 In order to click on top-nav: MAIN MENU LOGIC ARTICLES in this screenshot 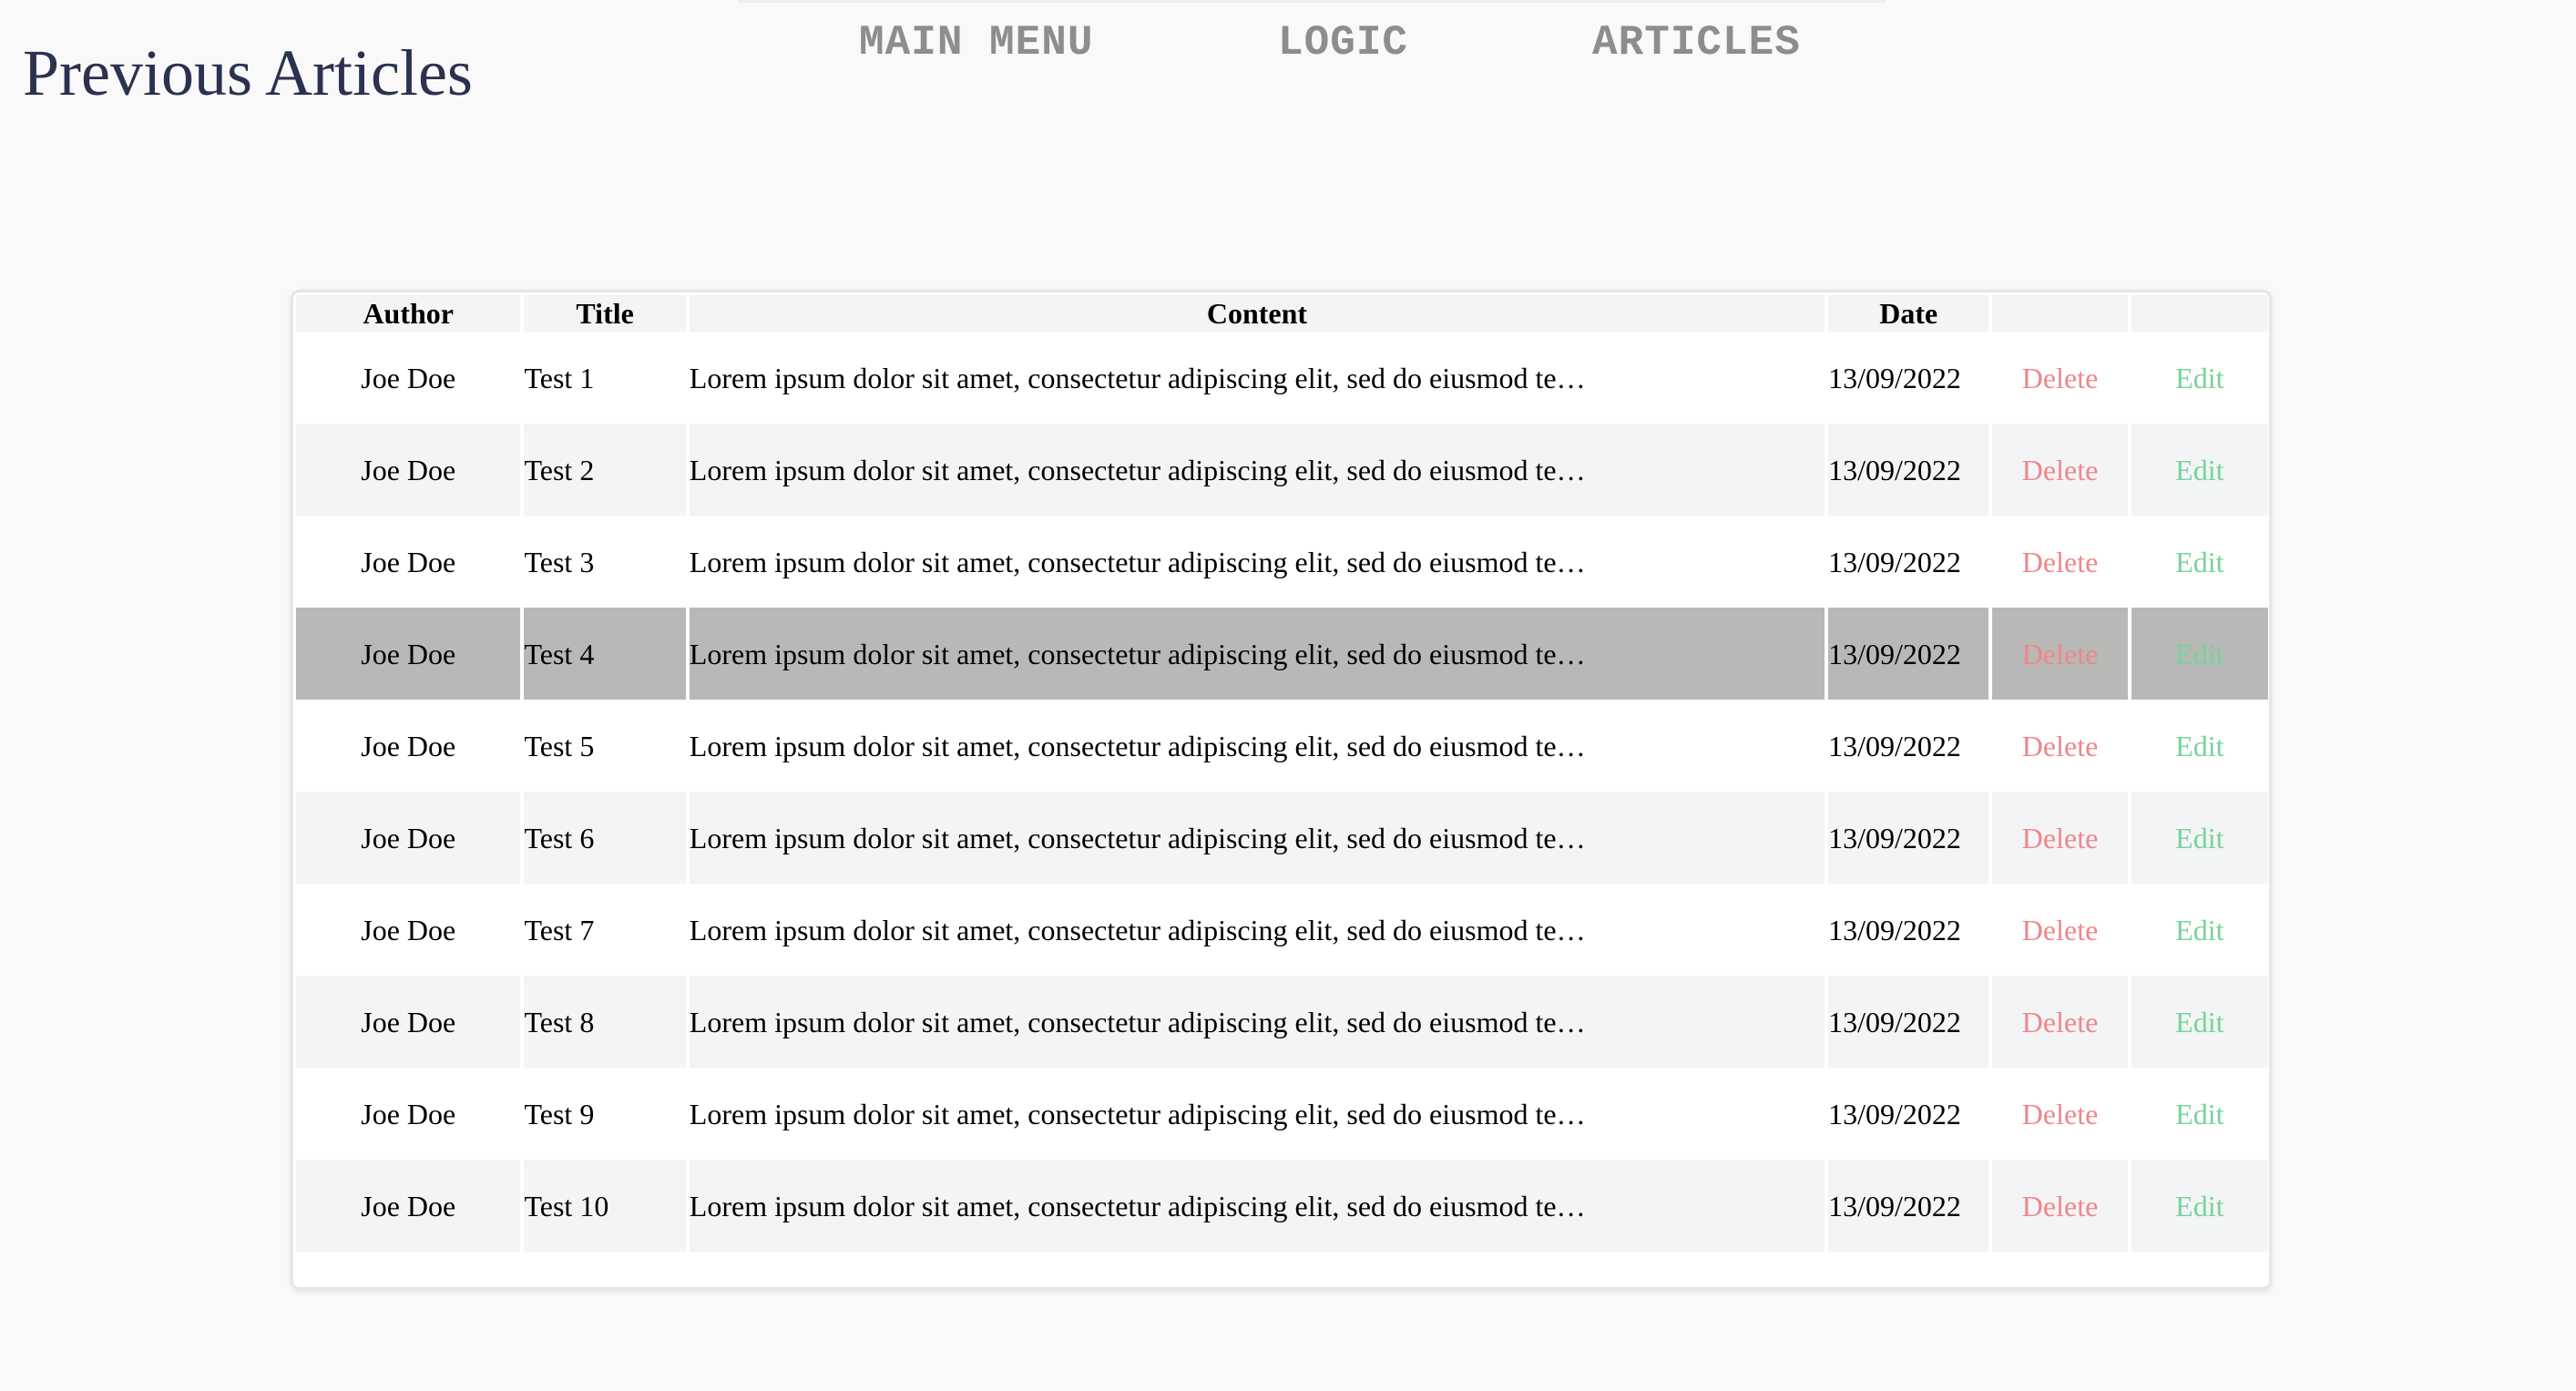, I will do `click(1312, 42)`.